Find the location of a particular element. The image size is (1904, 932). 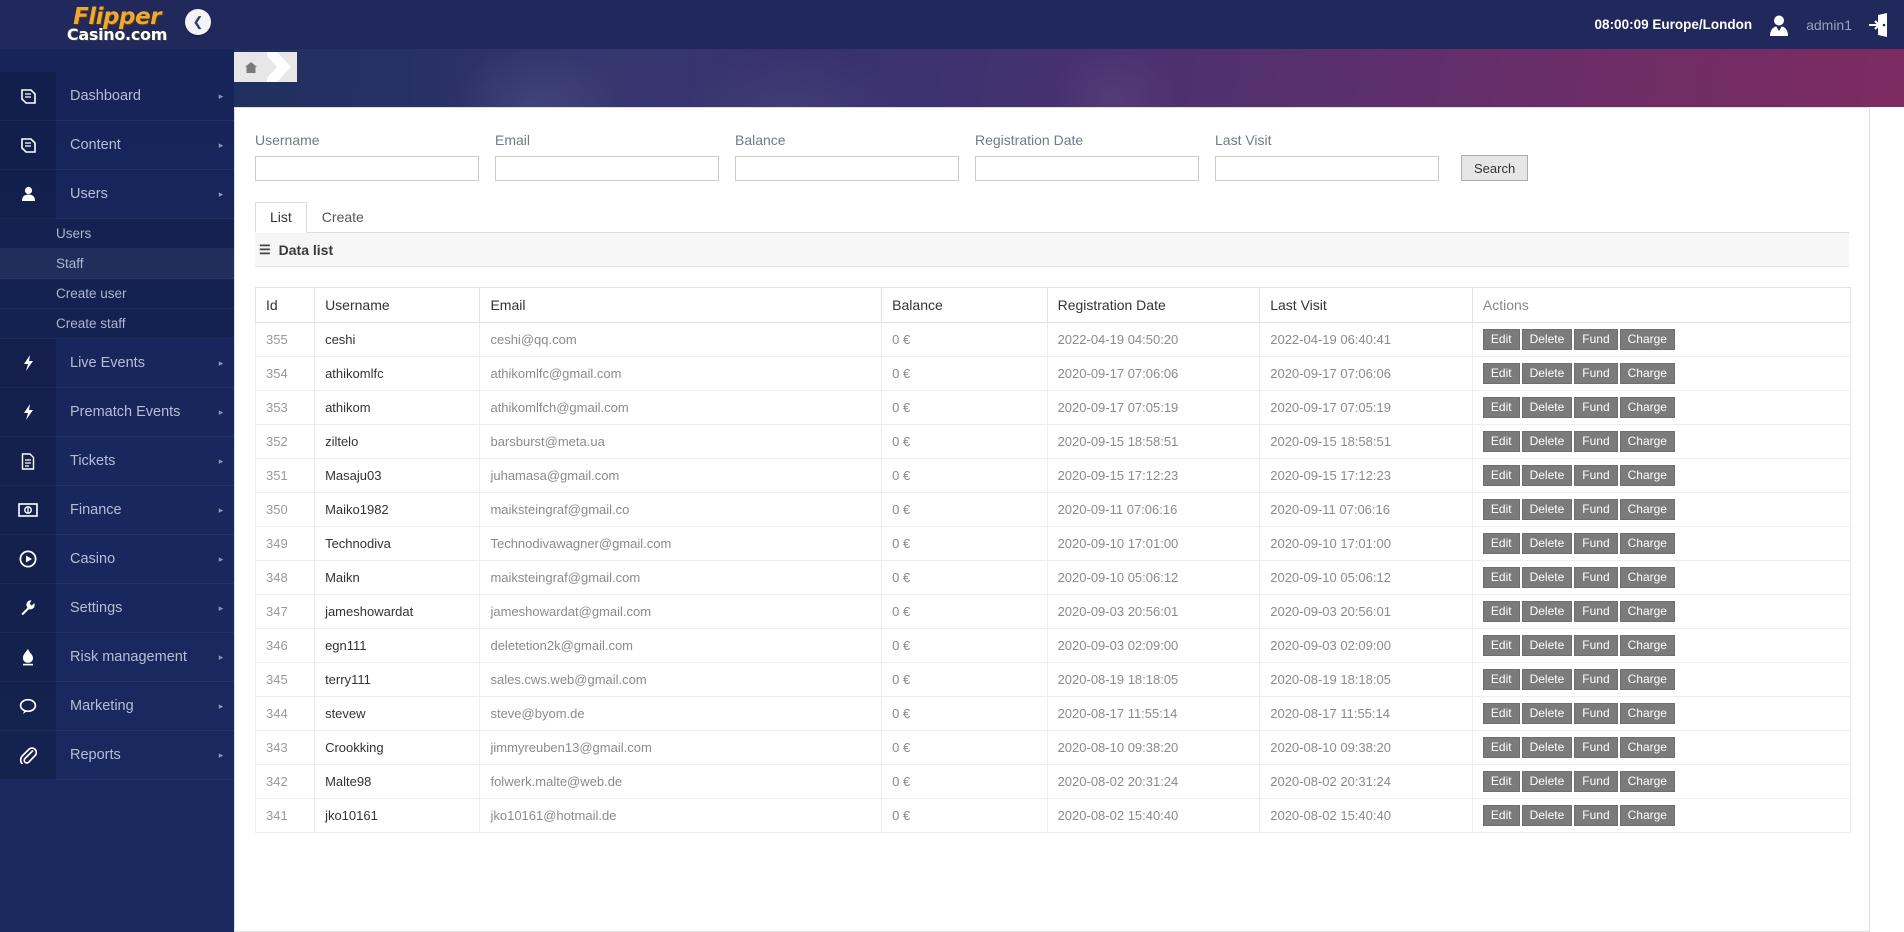

sidebar-subitem-users: Users is located at coordinates (117, 234).